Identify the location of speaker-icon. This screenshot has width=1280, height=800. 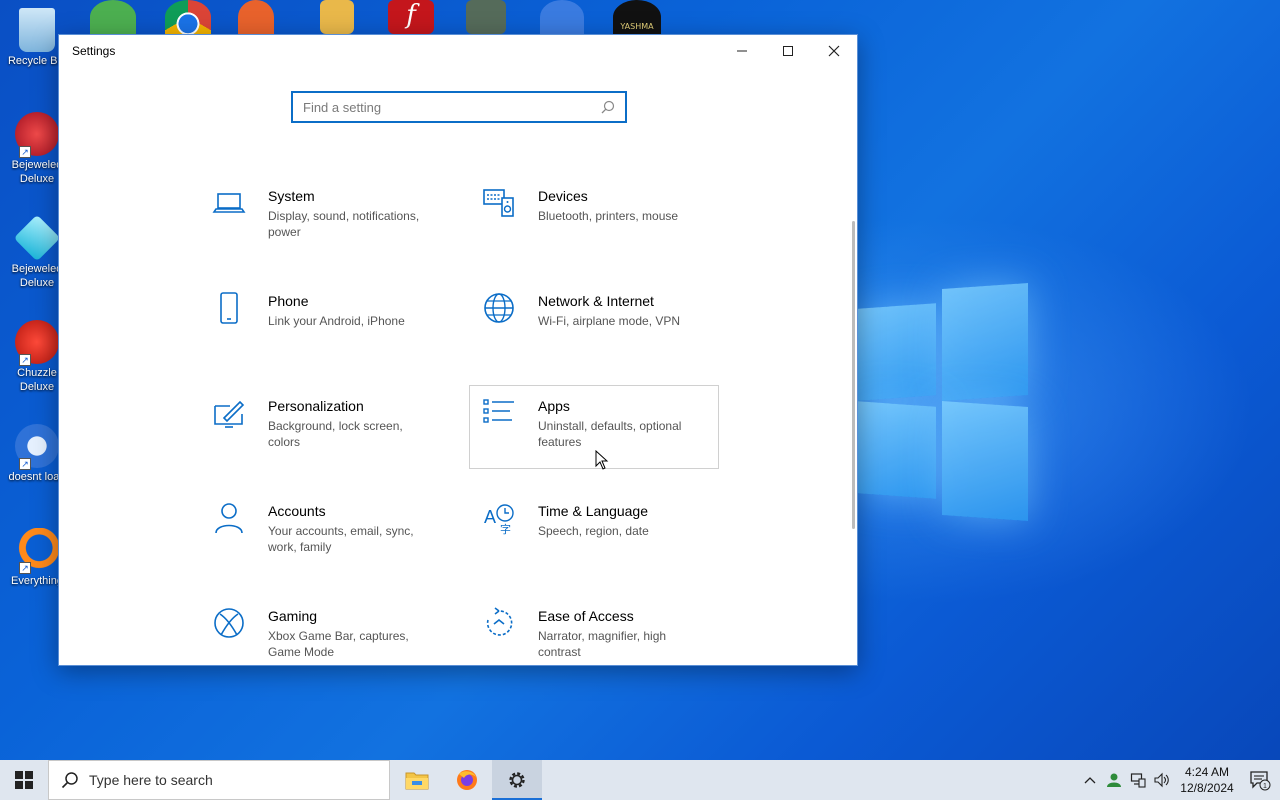
(1161, 780).